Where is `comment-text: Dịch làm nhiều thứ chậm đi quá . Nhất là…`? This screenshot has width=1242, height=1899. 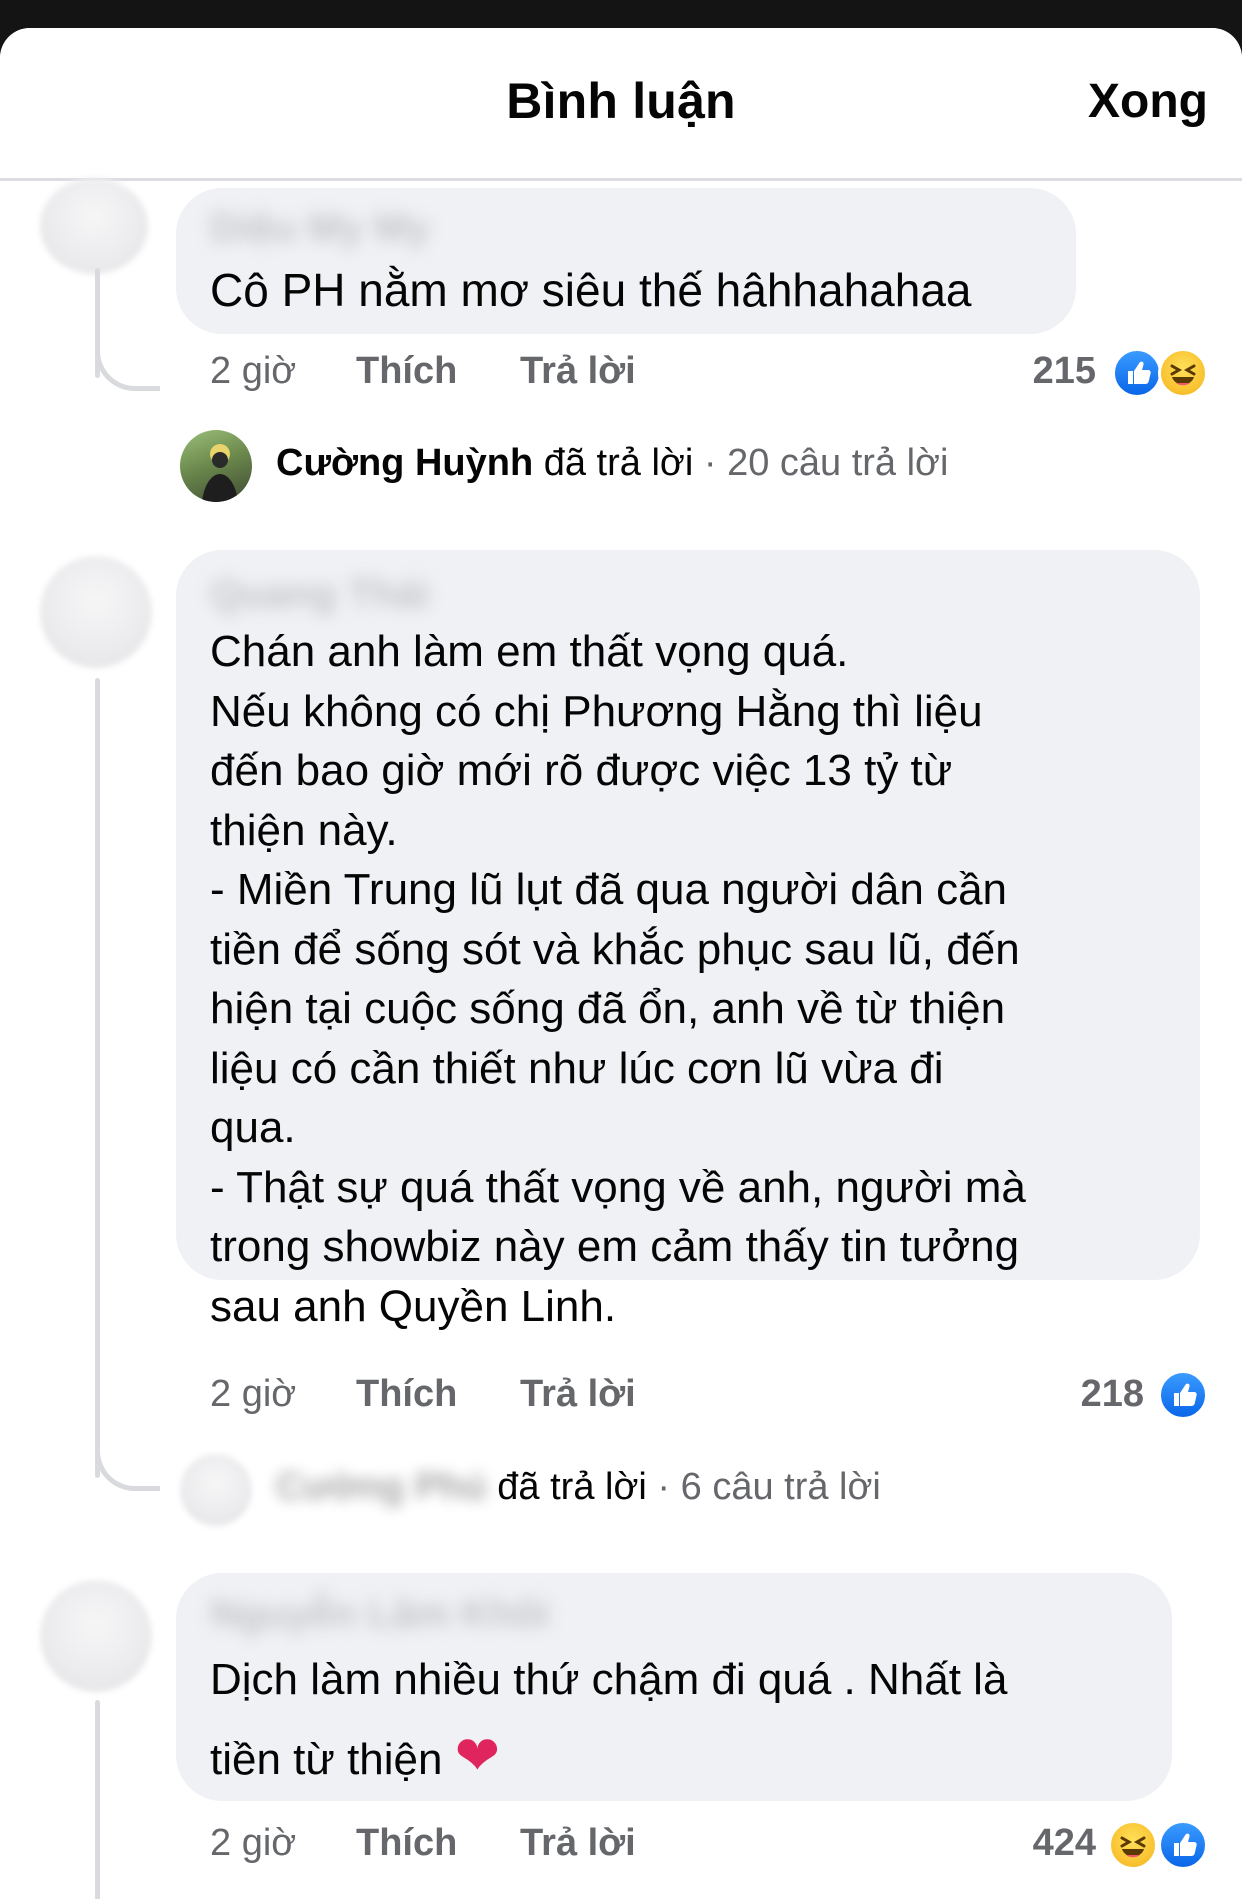 comment-text: Dịch làm nhiều thứ chậm đi quá . Nhất là… is located at coordinates (608, 1720).